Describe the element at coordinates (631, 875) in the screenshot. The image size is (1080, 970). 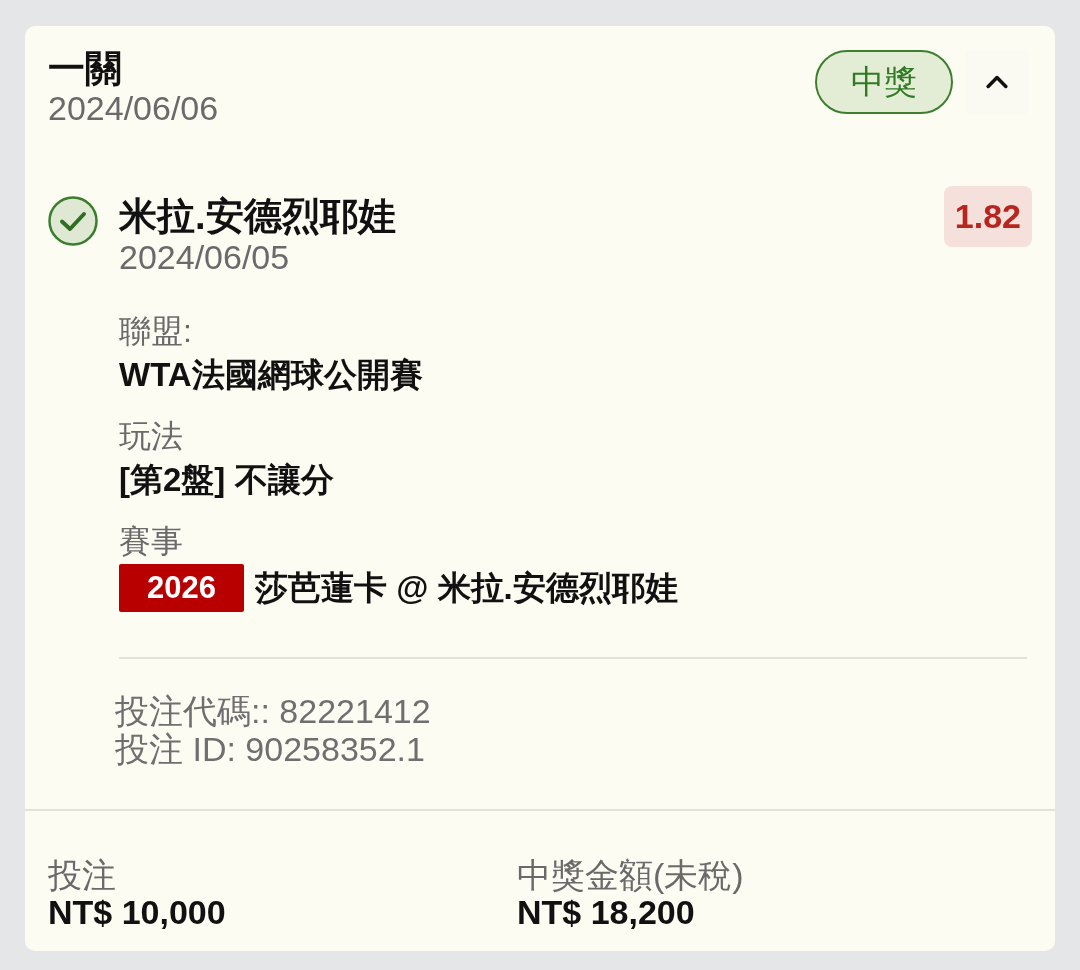
I see `summary-label: 中獎金額(未稅)` at that location.